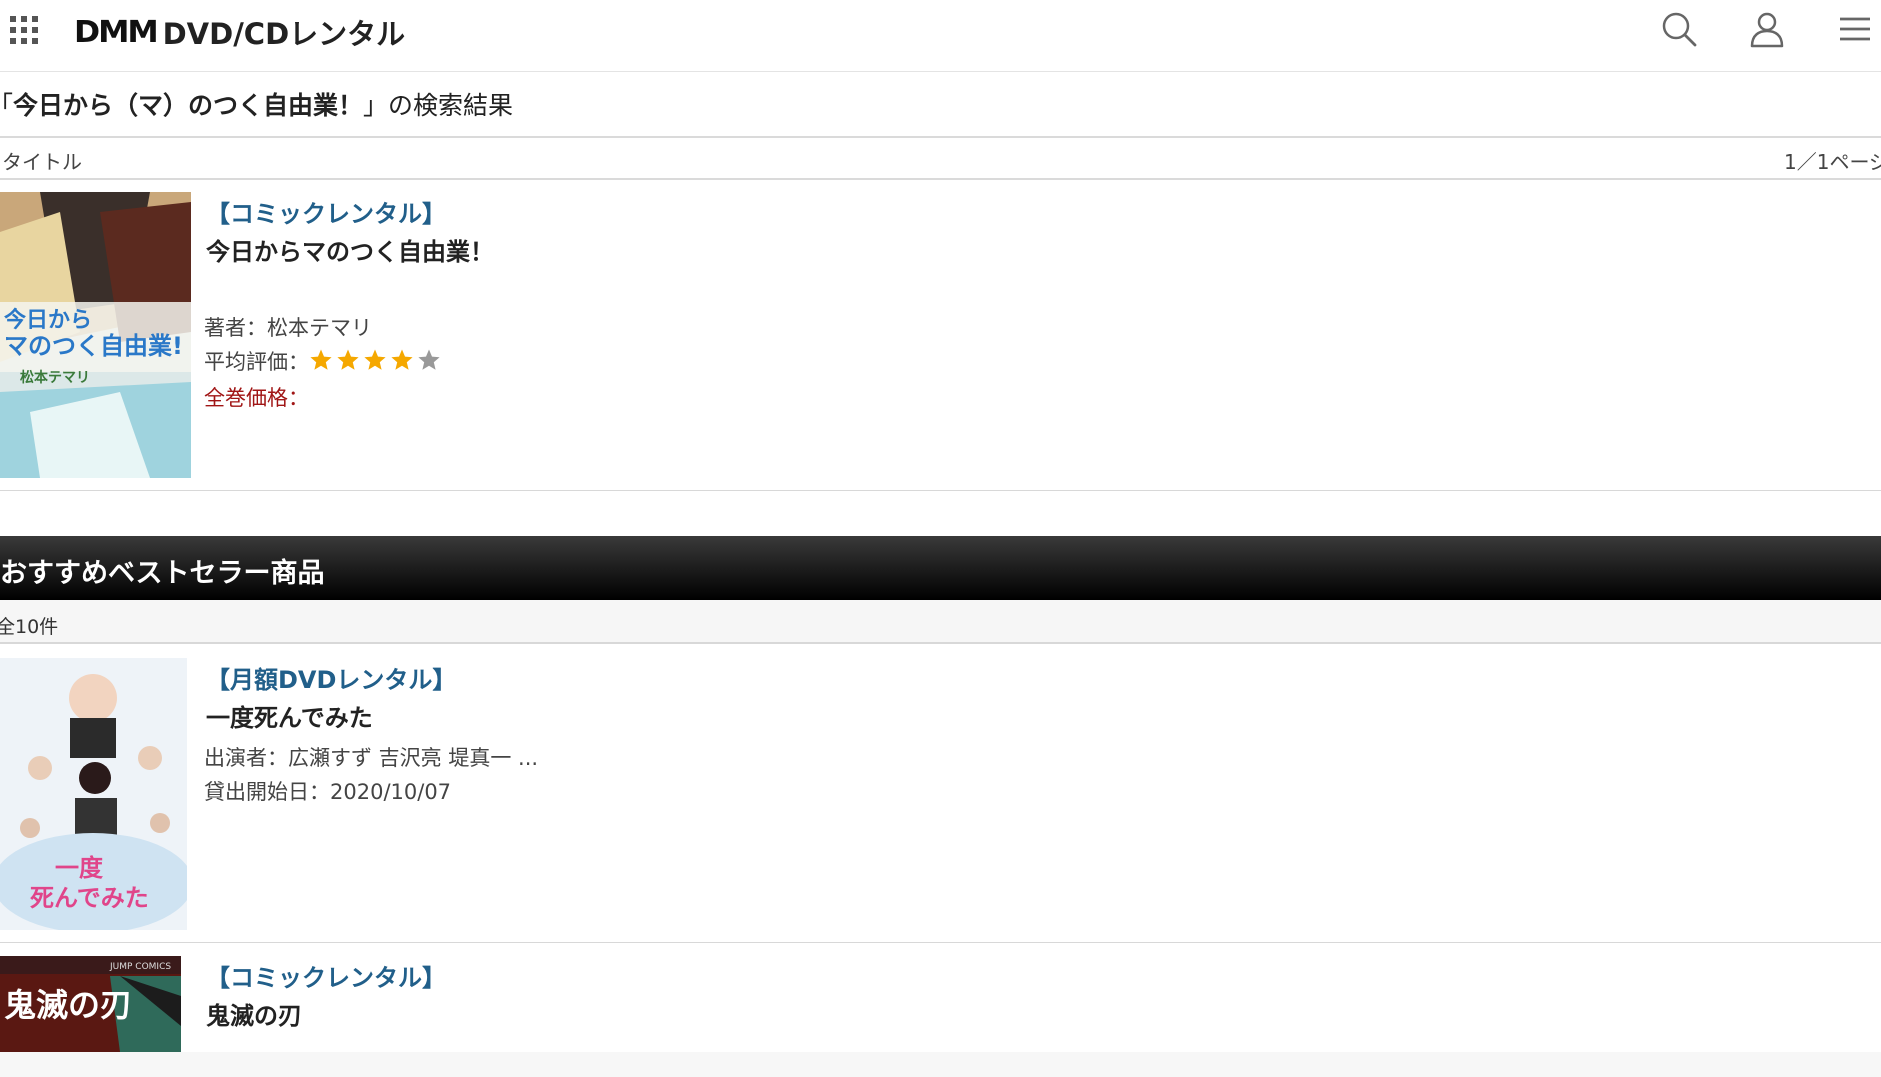  I want to click on rating-stars, so click(375, 360).